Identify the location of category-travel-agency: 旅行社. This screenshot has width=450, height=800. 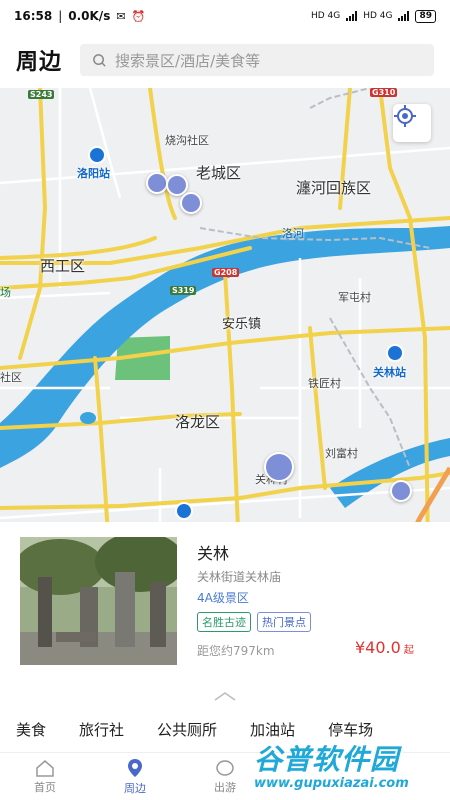
(101, 729).